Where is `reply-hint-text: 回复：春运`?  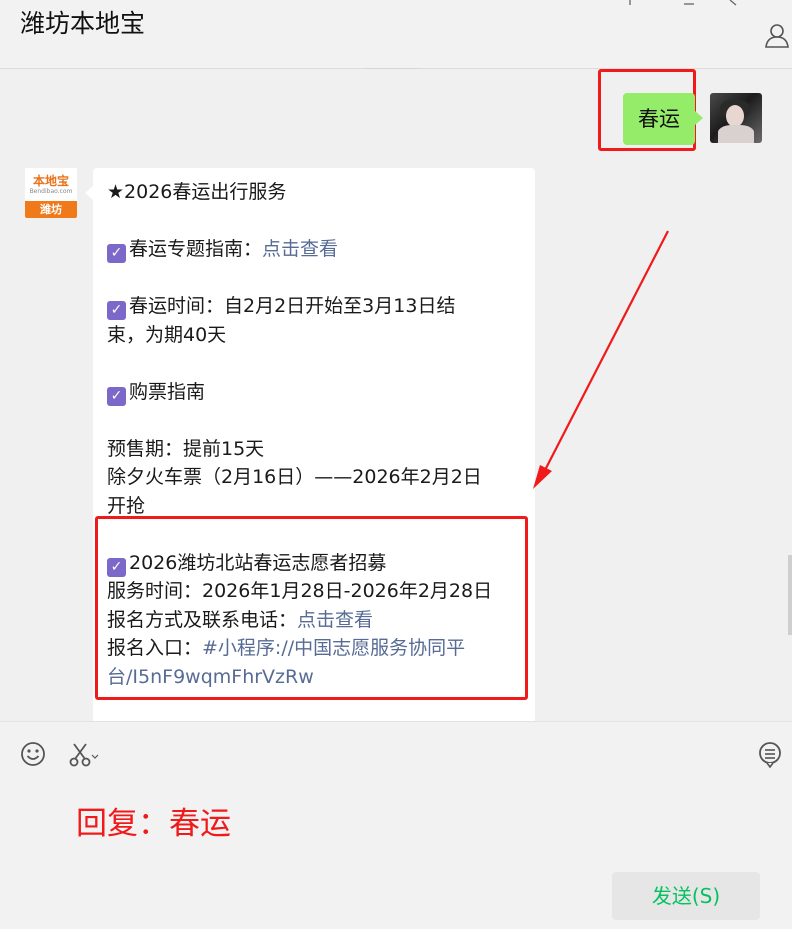
reply-hint-text: 回复：春运 is located at coordinates (153, 824).